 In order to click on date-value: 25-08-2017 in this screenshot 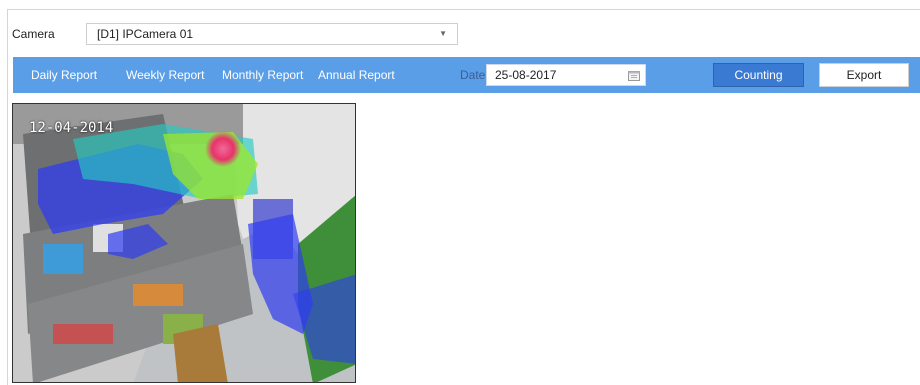, I will do `click(526, 75)`.